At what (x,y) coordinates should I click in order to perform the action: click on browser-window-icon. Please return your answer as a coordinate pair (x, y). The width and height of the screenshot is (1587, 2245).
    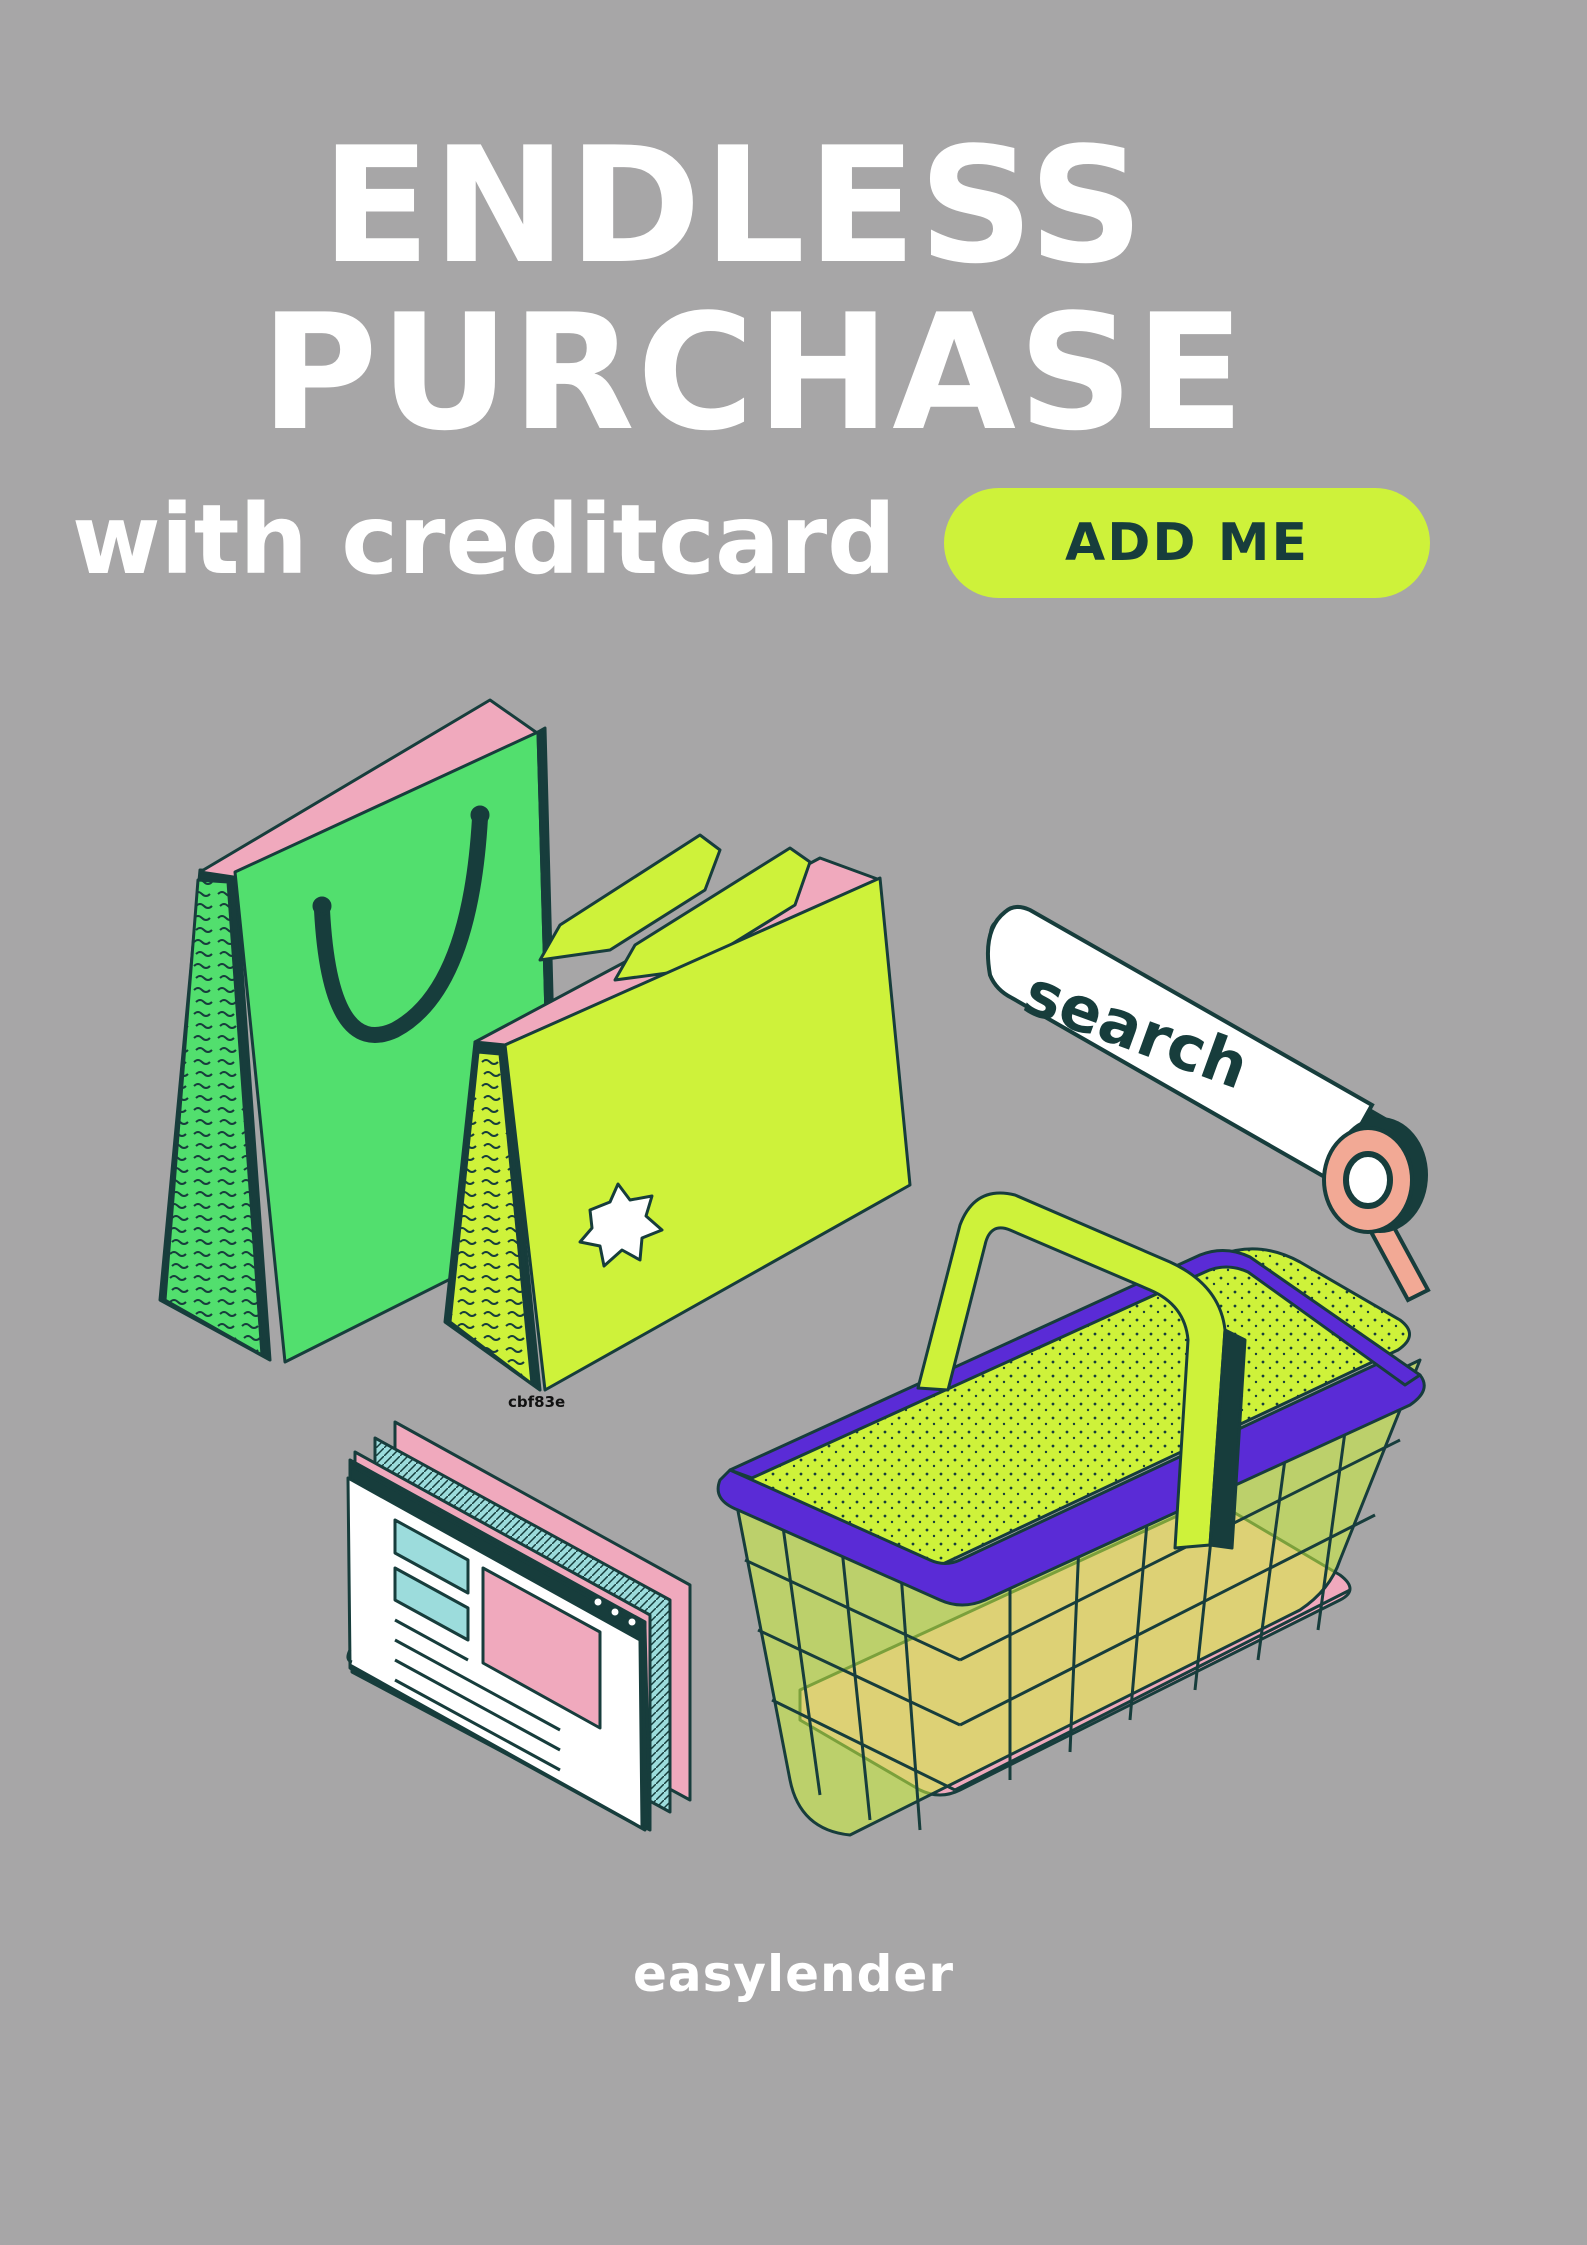
    Looking at the image, I should click on (519, 1626).